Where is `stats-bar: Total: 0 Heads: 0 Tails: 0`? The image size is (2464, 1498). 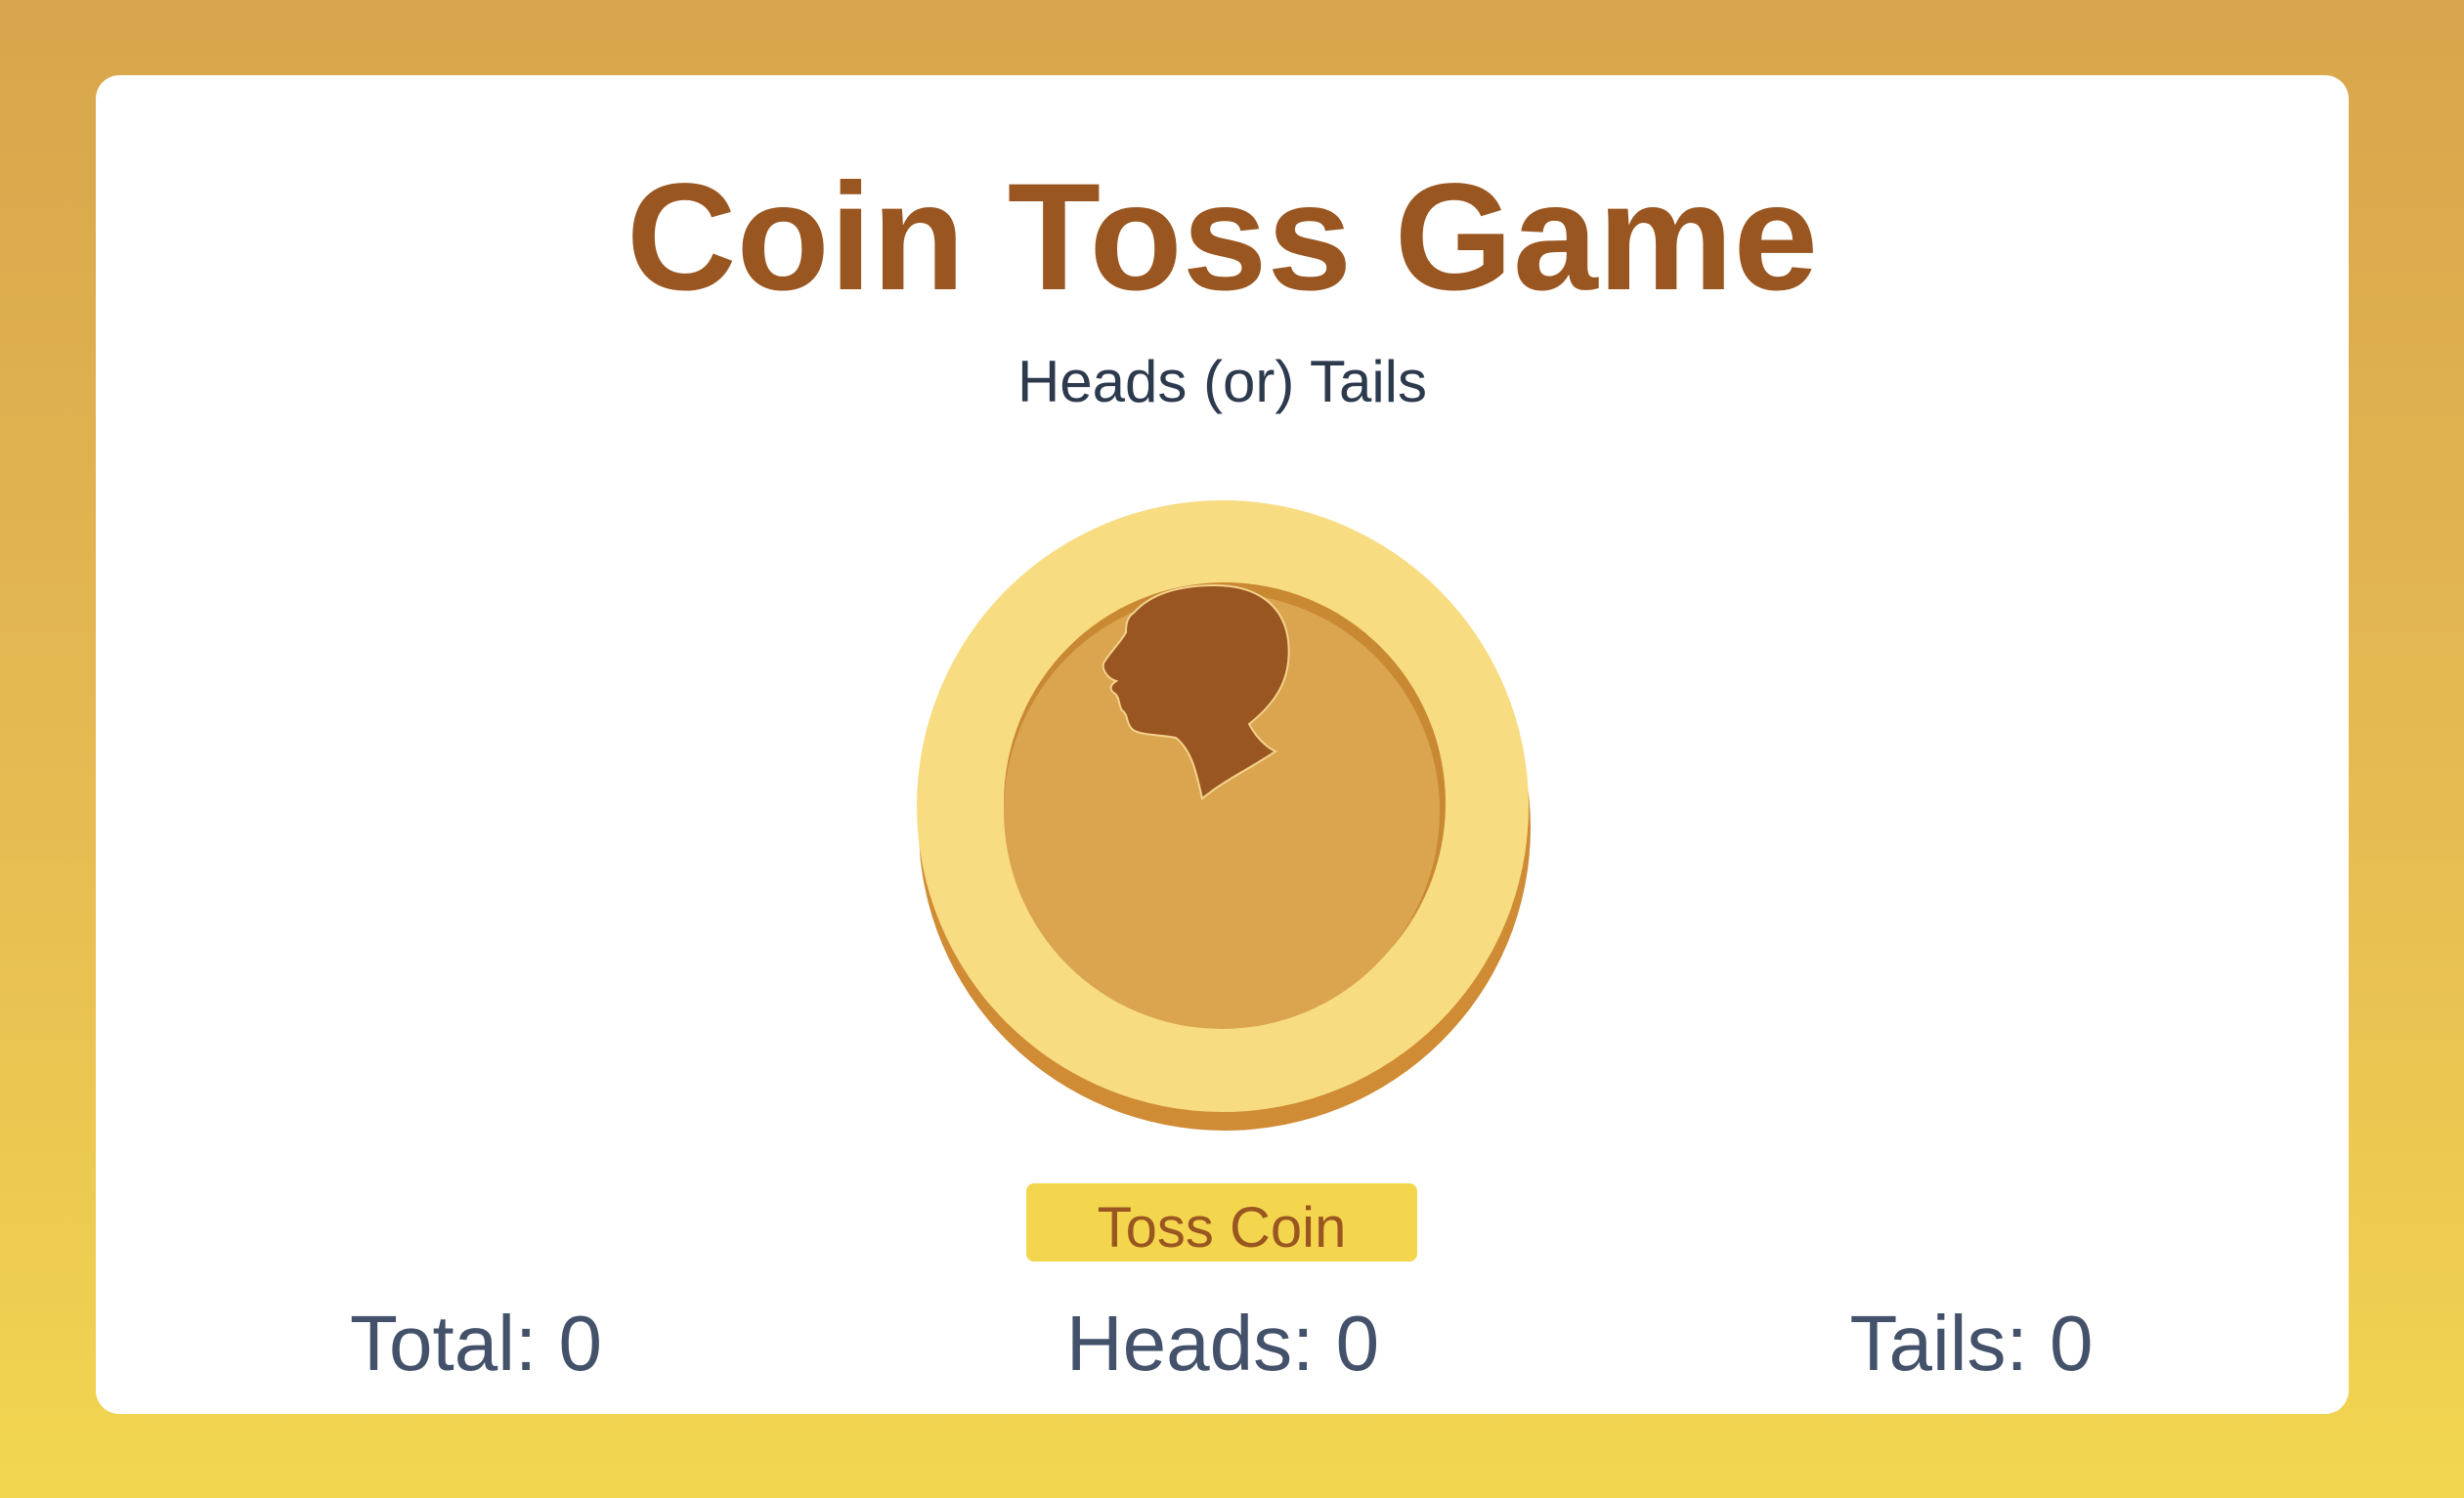
stats-bar: Total: 0 Heads: 0 Tails: 0 is located at coordinates (1222, 1348).